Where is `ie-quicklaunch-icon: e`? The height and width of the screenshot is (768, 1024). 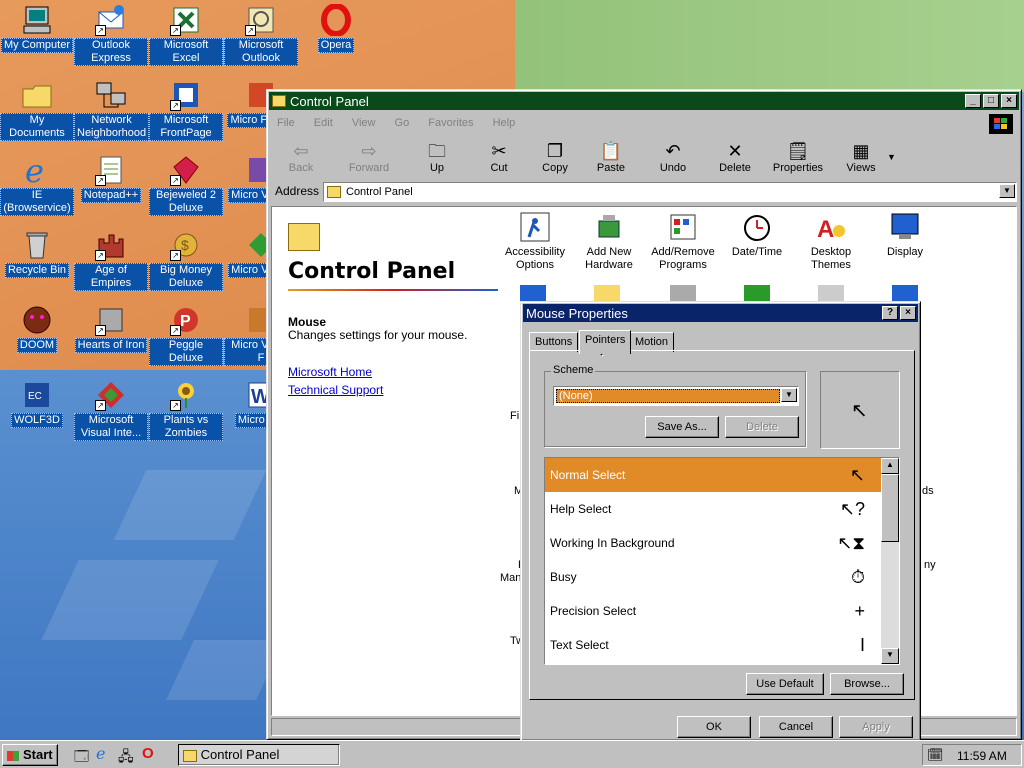 ie-quicklaunch-icon: e is located at coordinates (100, 753).